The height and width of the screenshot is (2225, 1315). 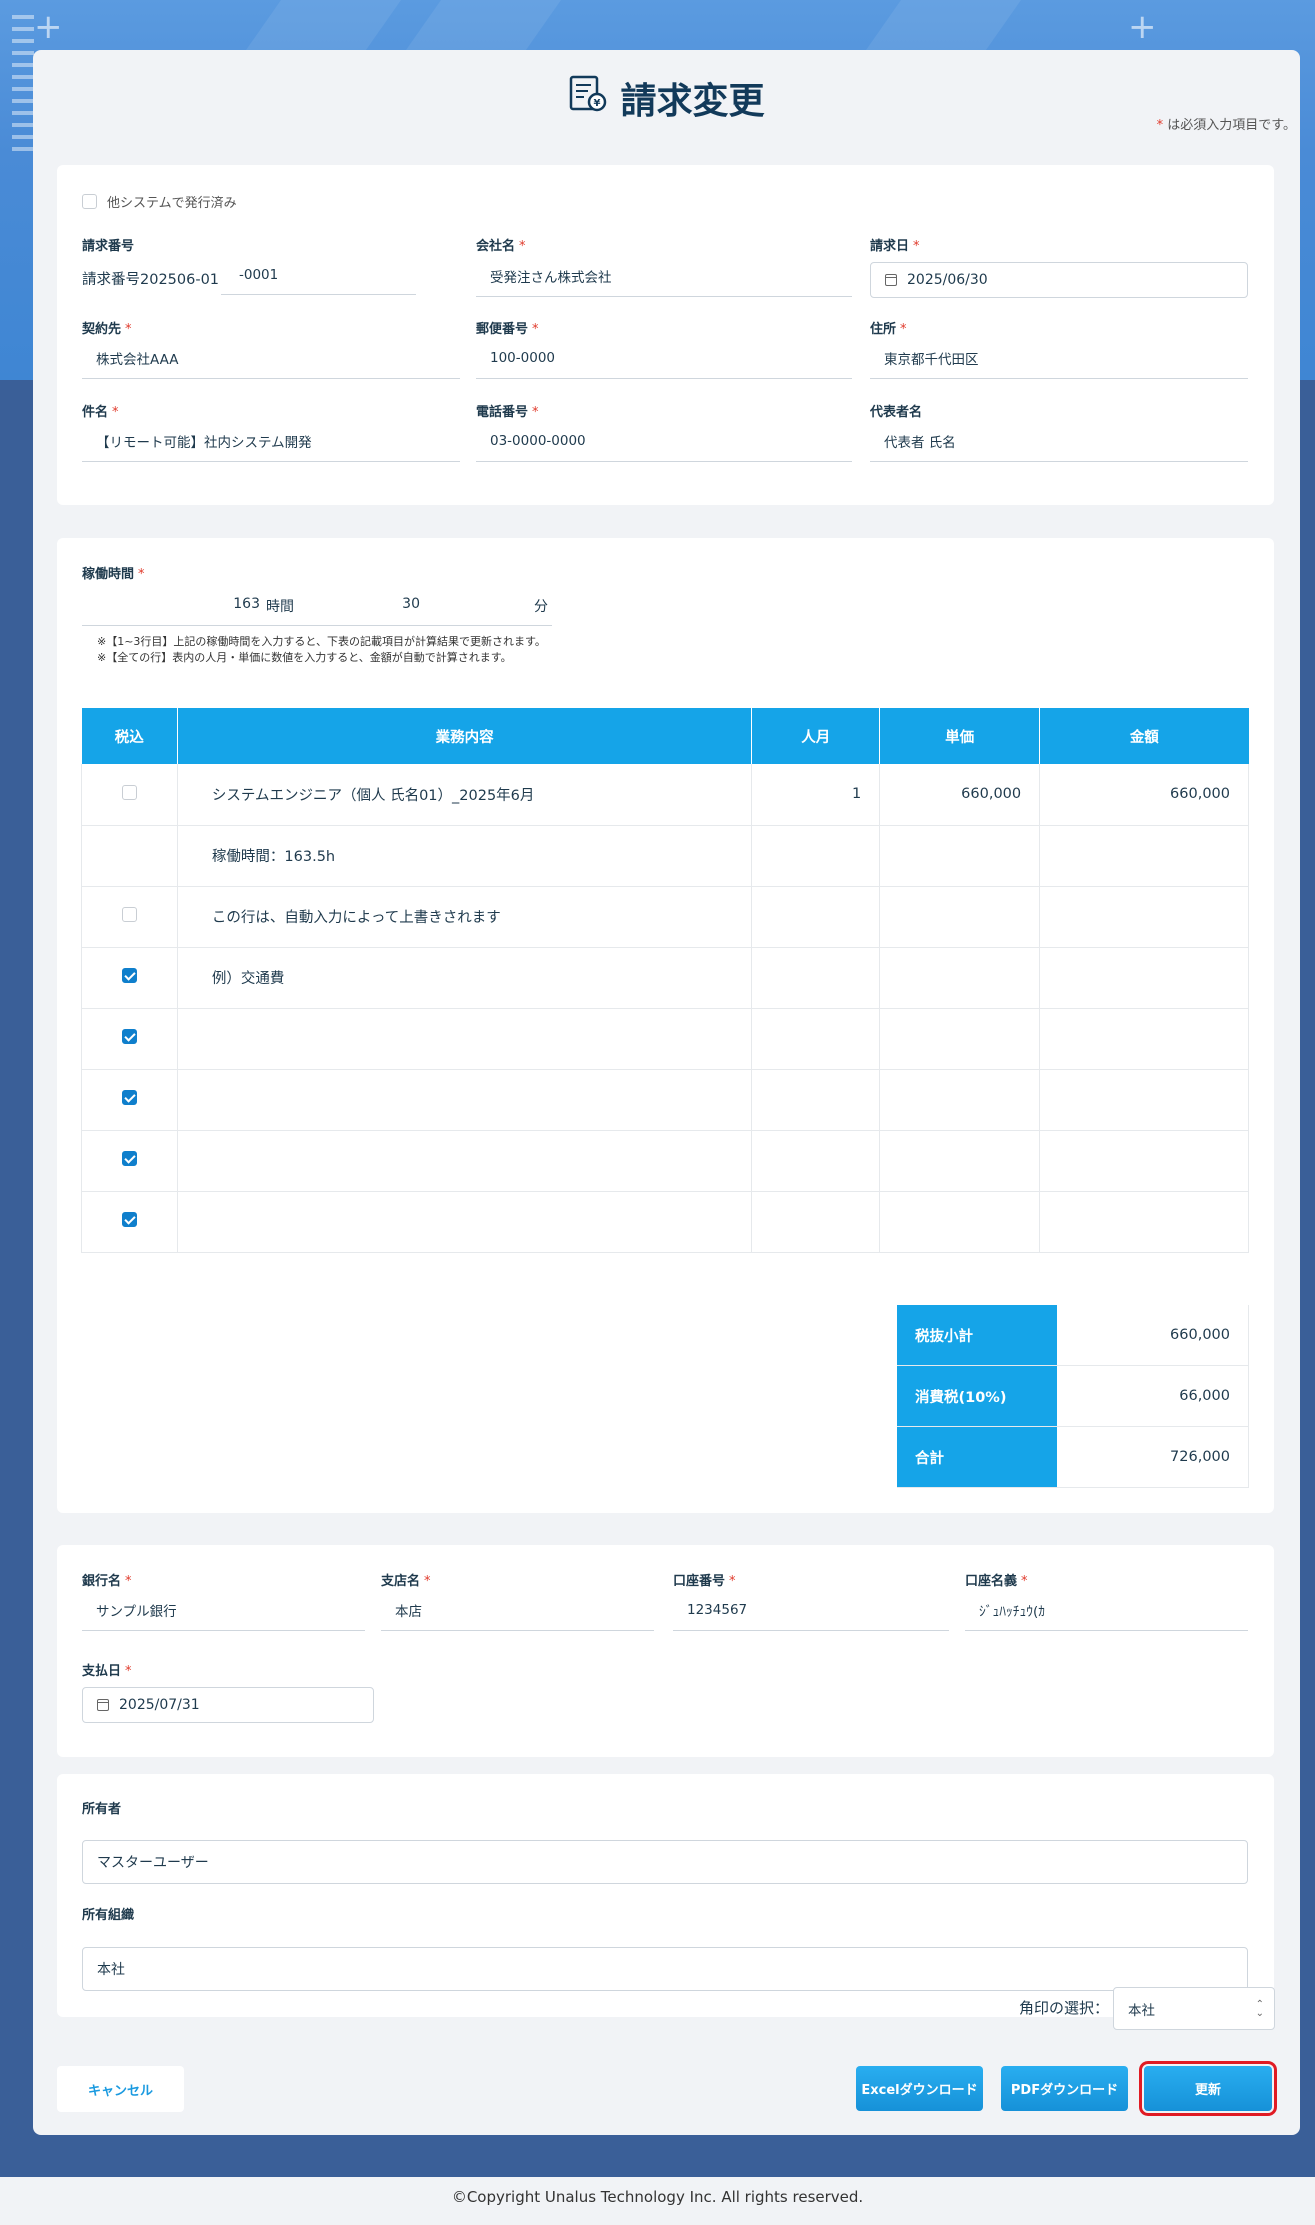 I want to click on subtotal-value: 660,000, so click(x=1153, y=1335).